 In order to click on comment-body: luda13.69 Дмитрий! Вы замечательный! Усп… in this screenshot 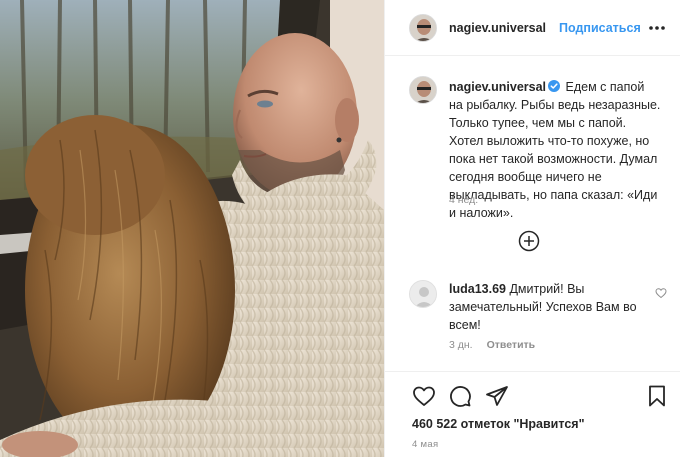, I will do `click(544, 307)`.